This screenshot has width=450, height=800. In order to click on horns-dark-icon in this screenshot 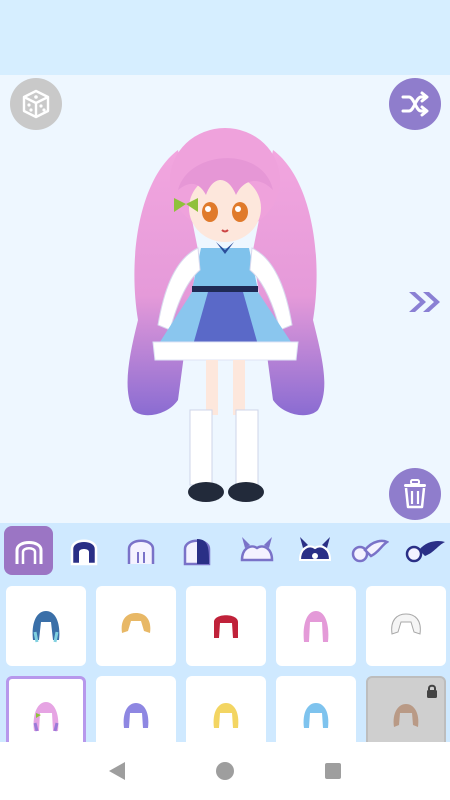, I will do `click(314, 548)`.